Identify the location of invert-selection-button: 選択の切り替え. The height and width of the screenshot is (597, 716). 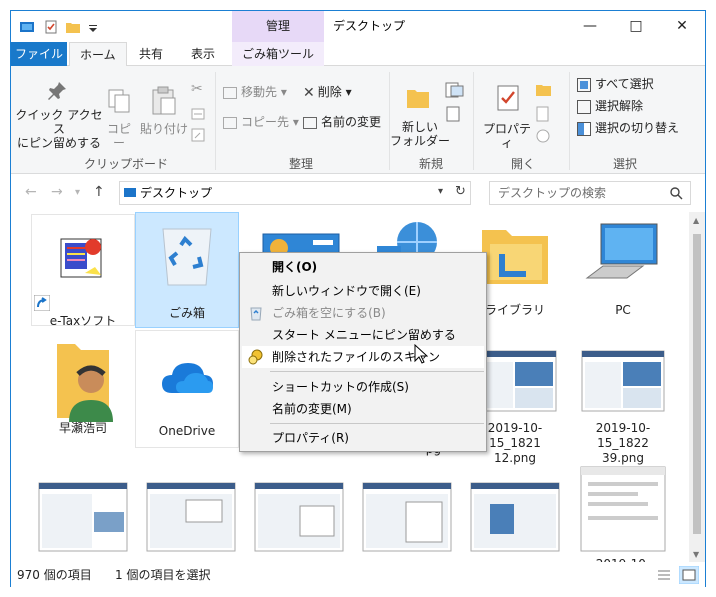
(628, 128).